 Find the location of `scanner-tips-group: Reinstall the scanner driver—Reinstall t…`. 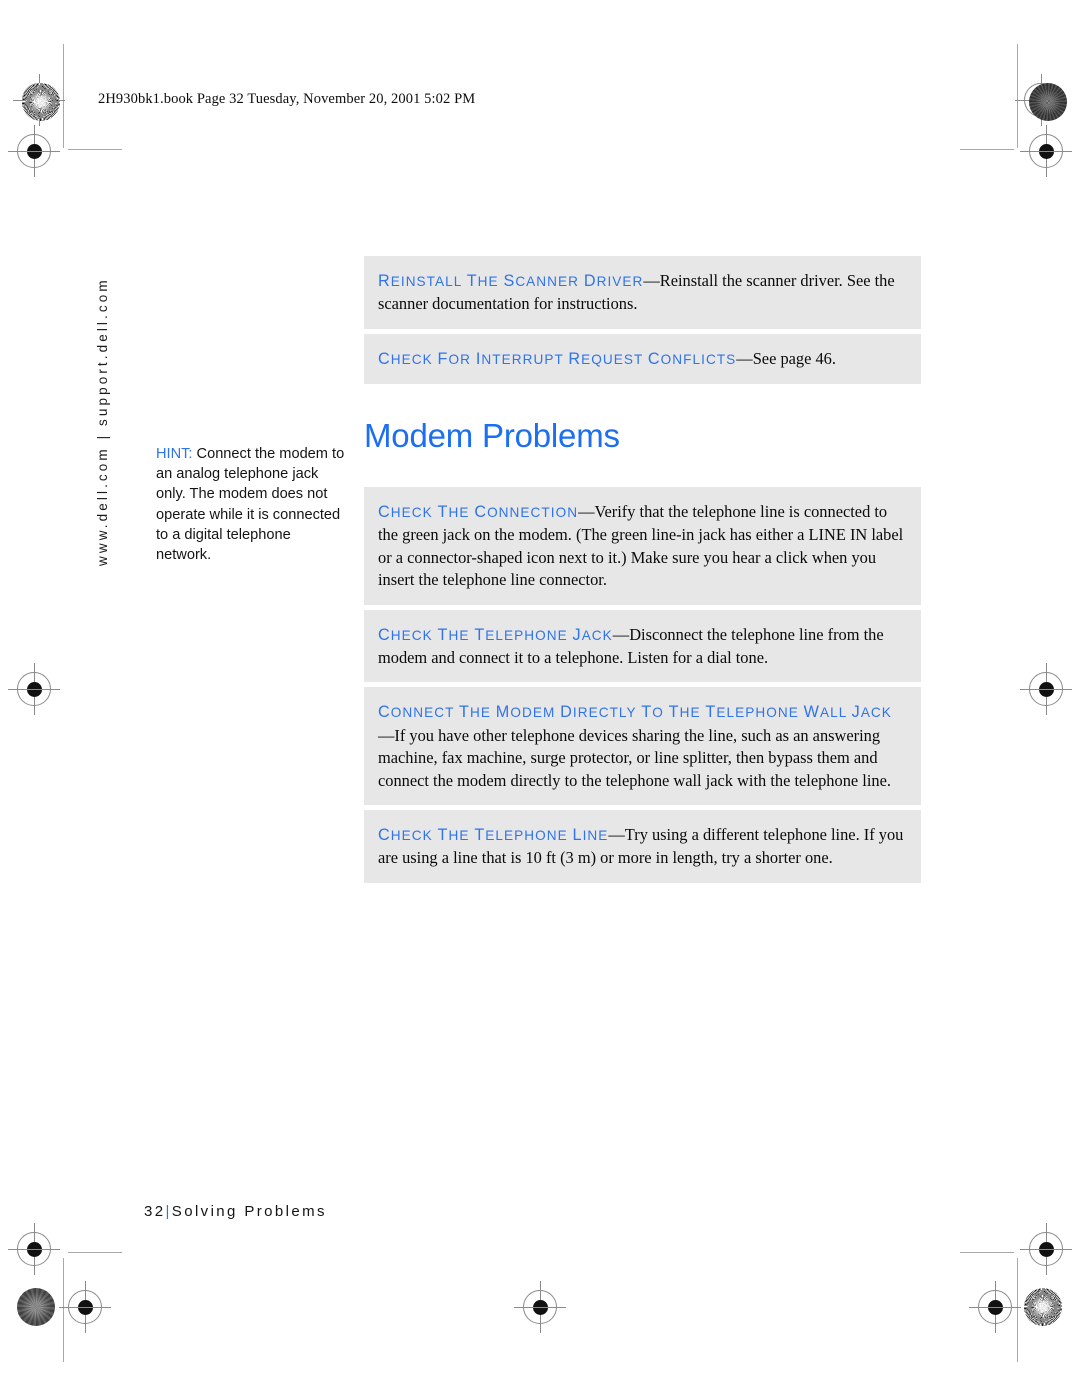

scanner-tips-group: Reinstall the scanner driver—Reinstall t… is located at coordinates (642, 322).